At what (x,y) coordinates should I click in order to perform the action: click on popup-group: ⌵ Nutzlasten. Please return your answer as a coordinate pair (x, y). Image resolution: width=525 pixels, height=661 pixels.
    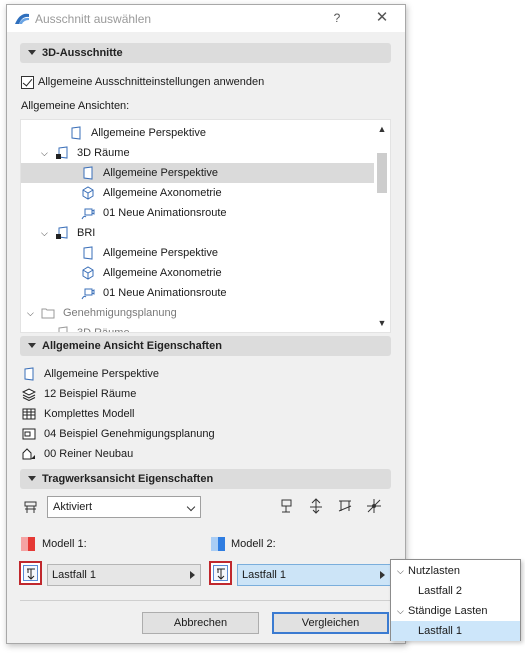
    Looking at the image, I should click on (455, 571).